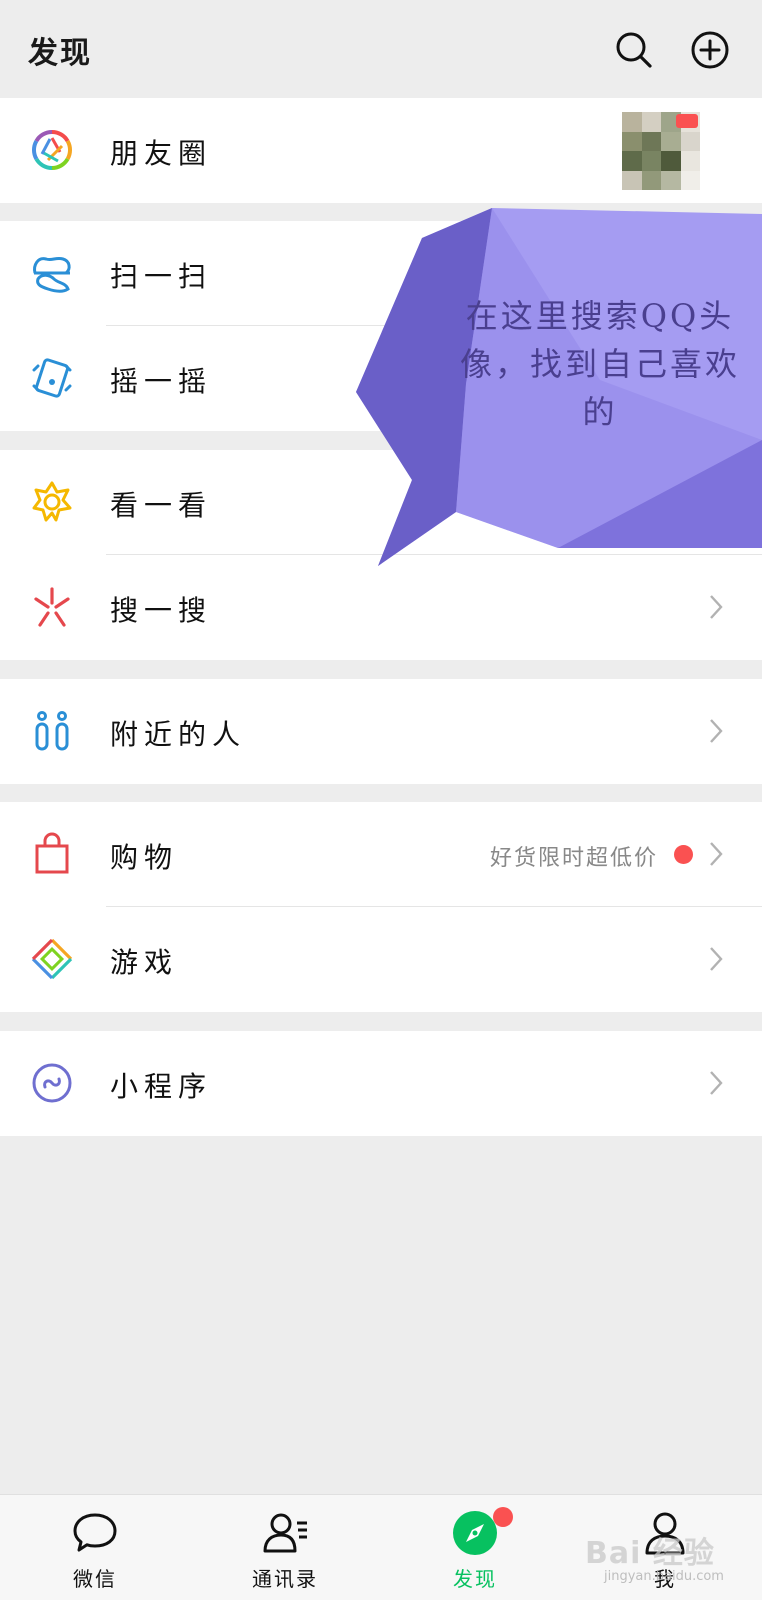 Image resolution: width=762 pixels, height=1600 pixels. I want to click on menu-item-nearby: 附近的人, so click(381, 731).